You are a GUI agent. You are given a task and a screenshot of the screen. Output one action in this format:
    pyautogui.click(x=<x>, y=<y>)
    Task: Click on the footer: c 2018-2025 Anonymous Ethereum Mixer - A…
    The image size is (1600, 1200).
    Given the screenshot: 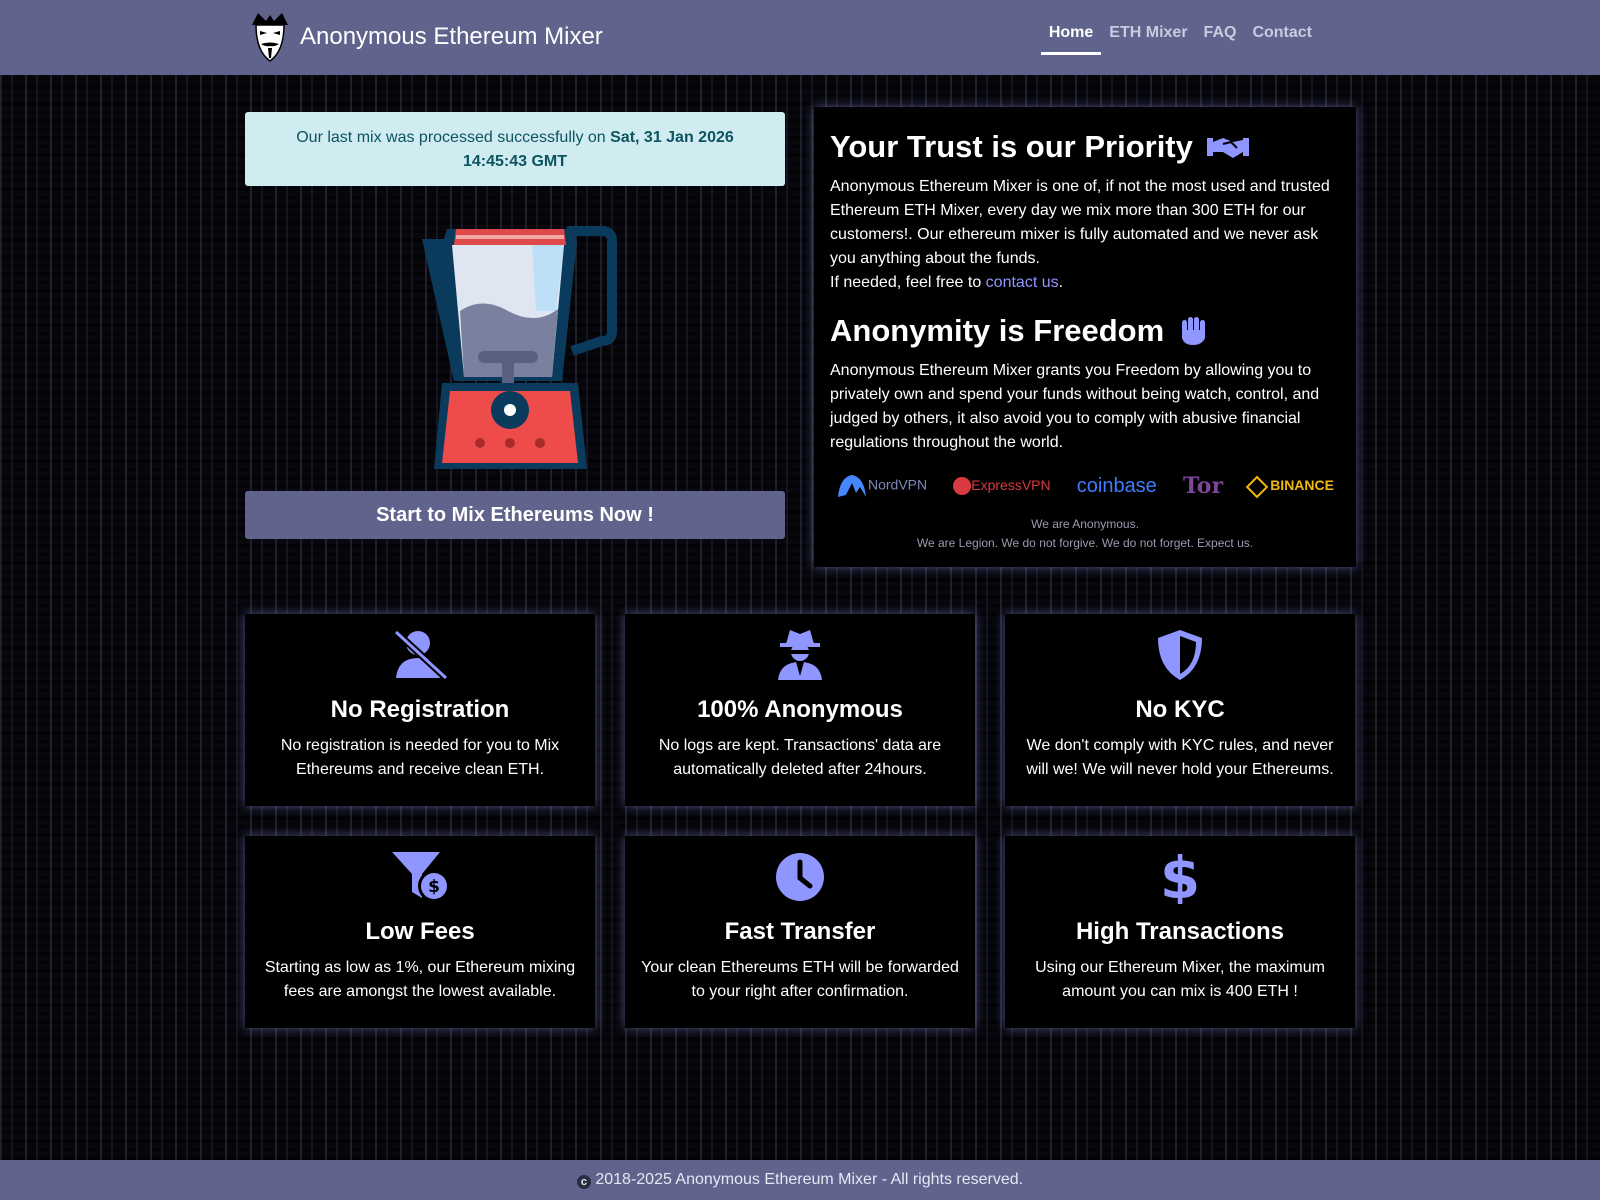 What is the action you would take?
    pyautogui.click(x=800, y=1180)
    